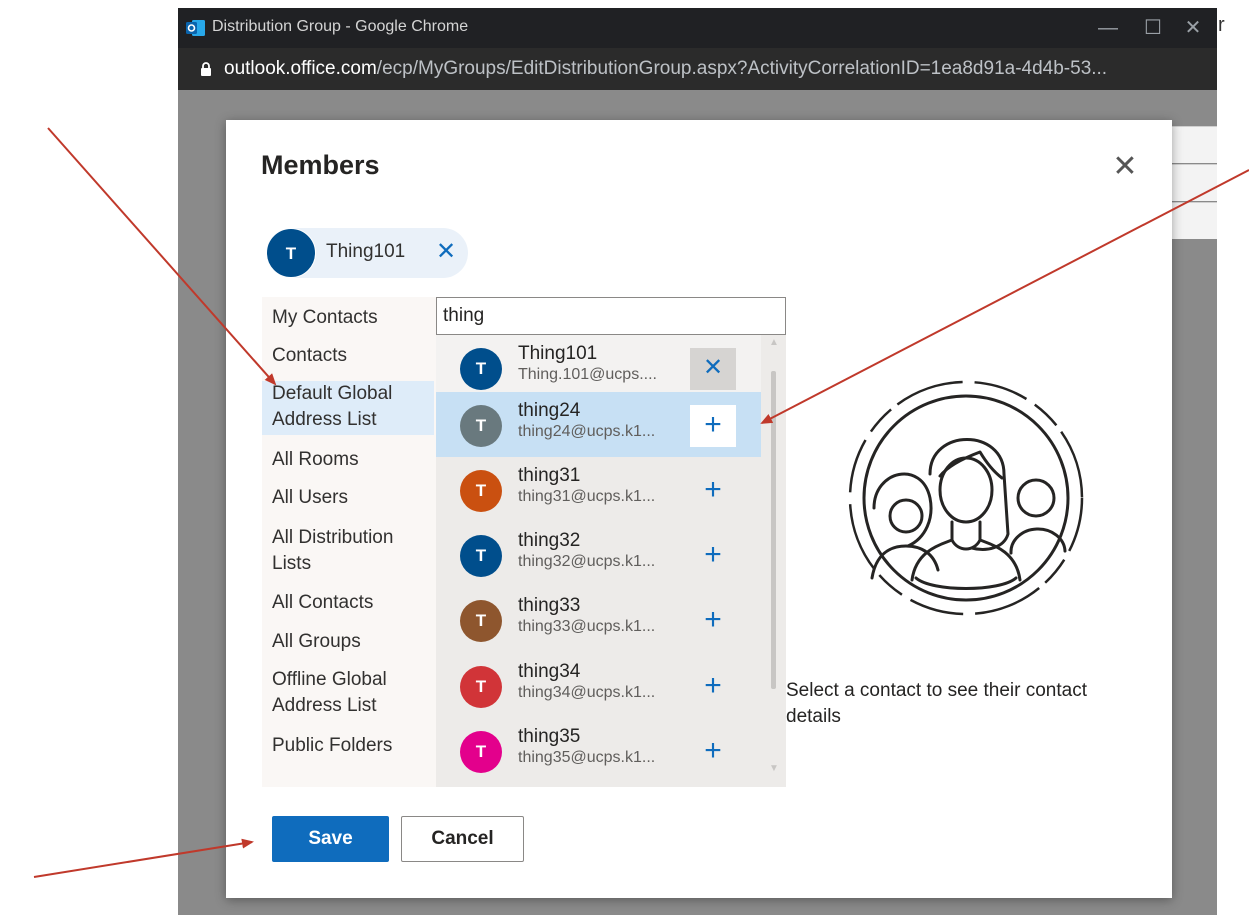 This screenshot has height=915, width=1249. I want to click on outlook-logo-icon, so click(195, 28).